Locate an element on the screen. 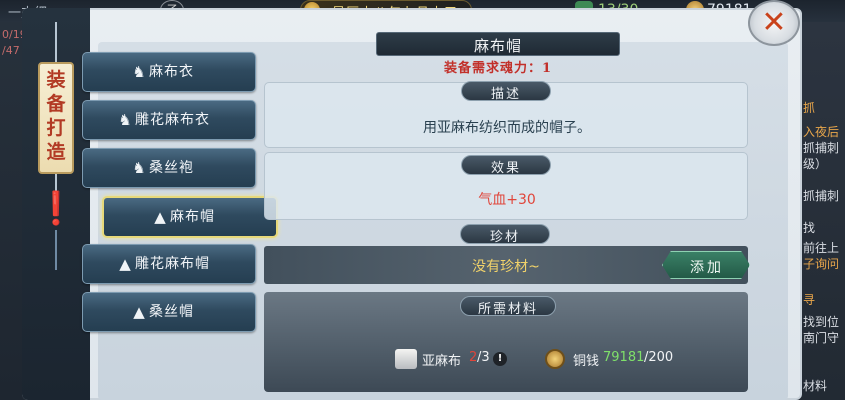 The image size is (845, 400). materials-header: 所需材料 is located at coordinates (508, 306).